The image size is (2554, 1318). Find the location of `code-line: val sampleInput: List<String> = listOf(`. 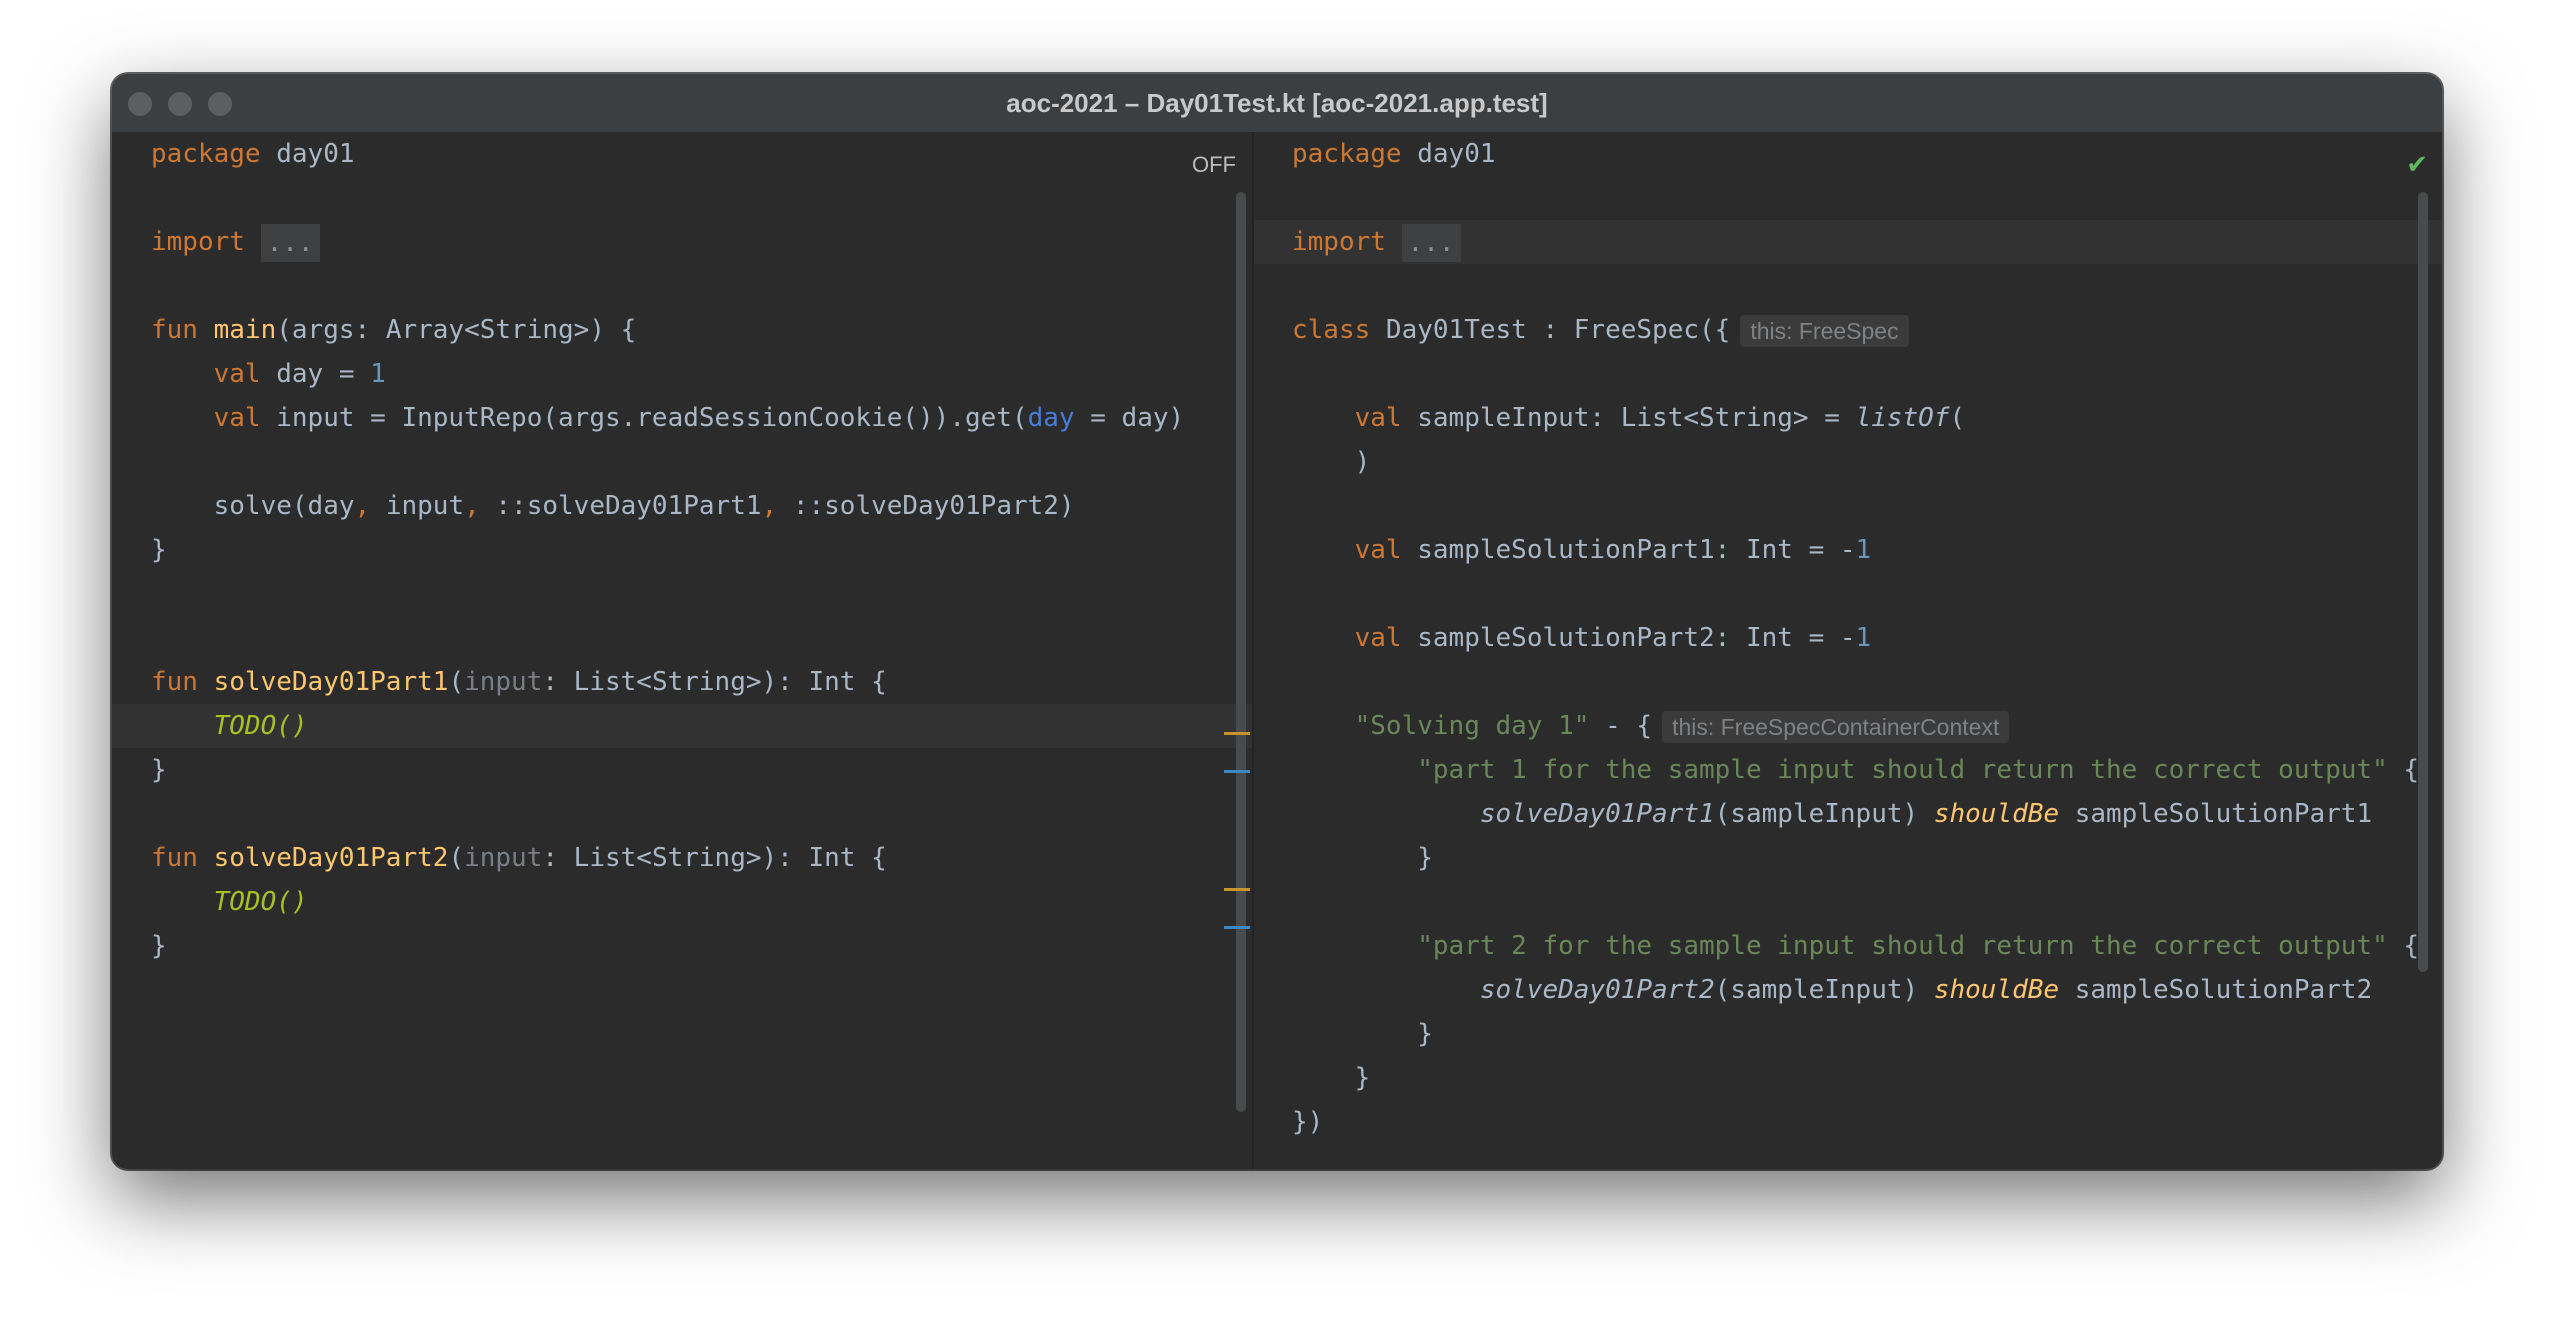

code-line: val sampleInput: List<String> = listOf( is located at coordinates (1610, 418).